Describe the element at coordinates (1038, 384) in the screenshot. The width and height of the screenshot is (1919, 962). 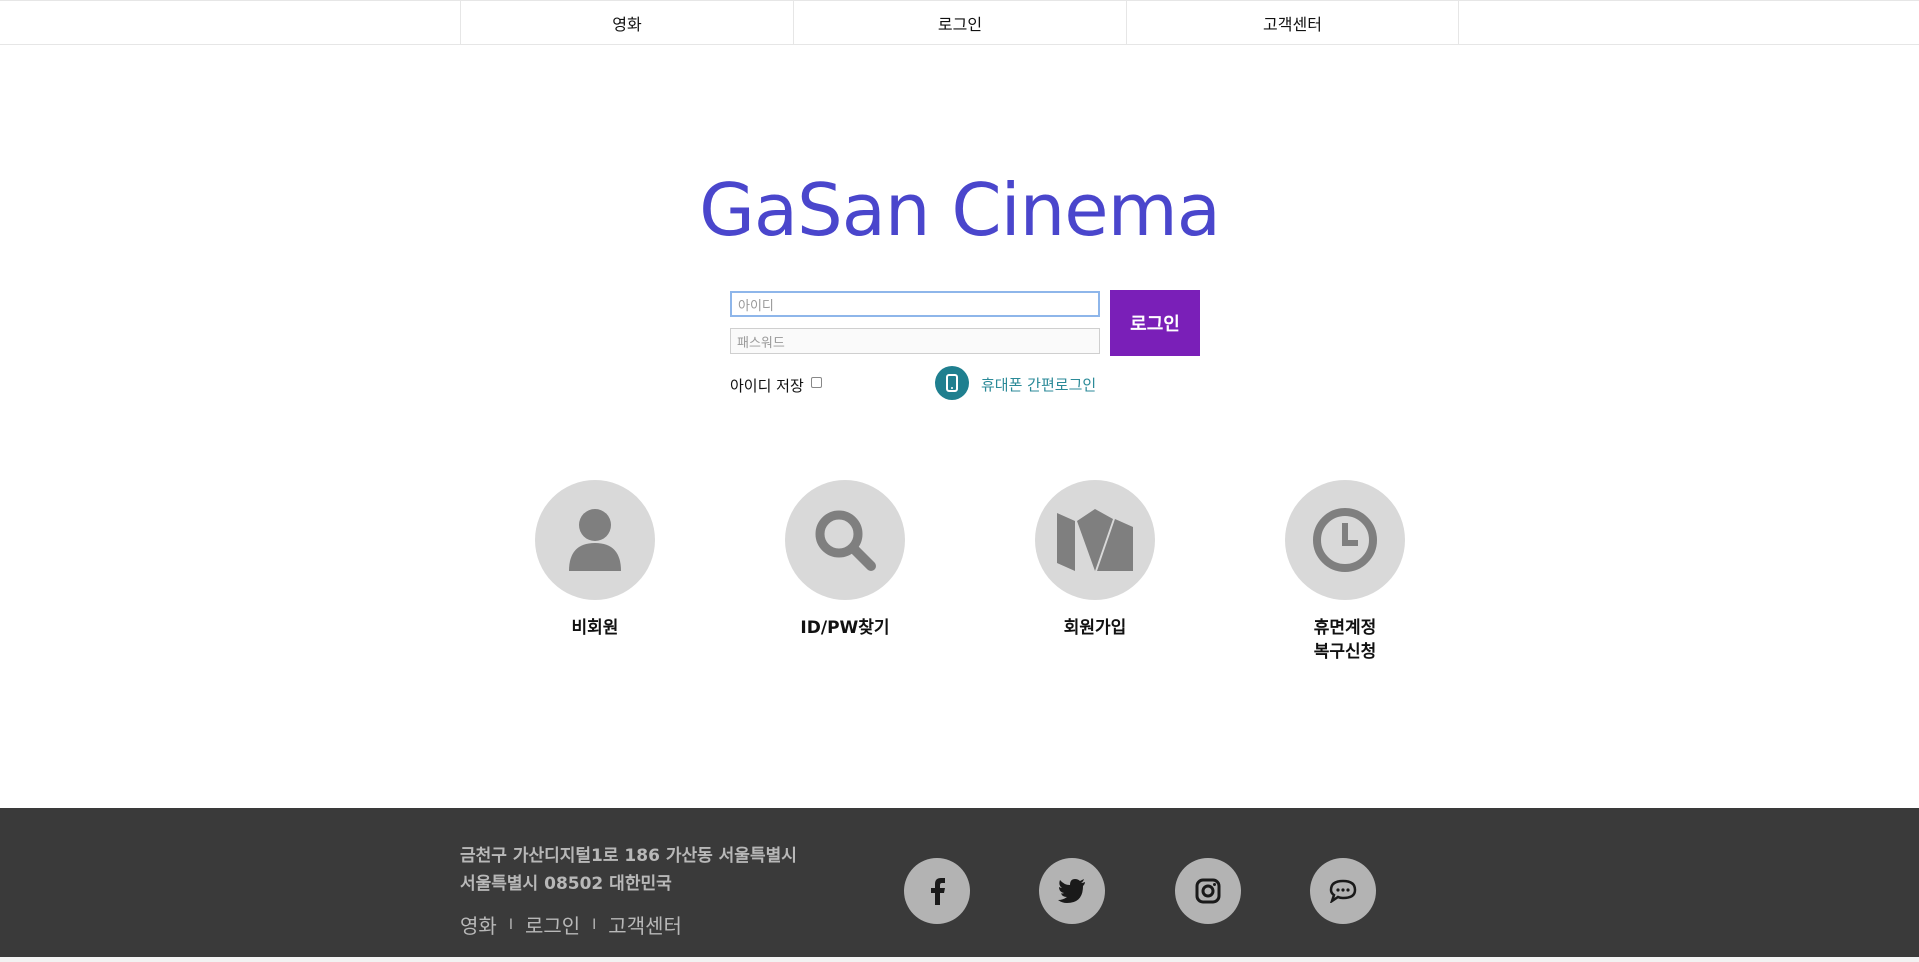
I see `phone-login-link: 휴대폰 간편로그인` at that location.